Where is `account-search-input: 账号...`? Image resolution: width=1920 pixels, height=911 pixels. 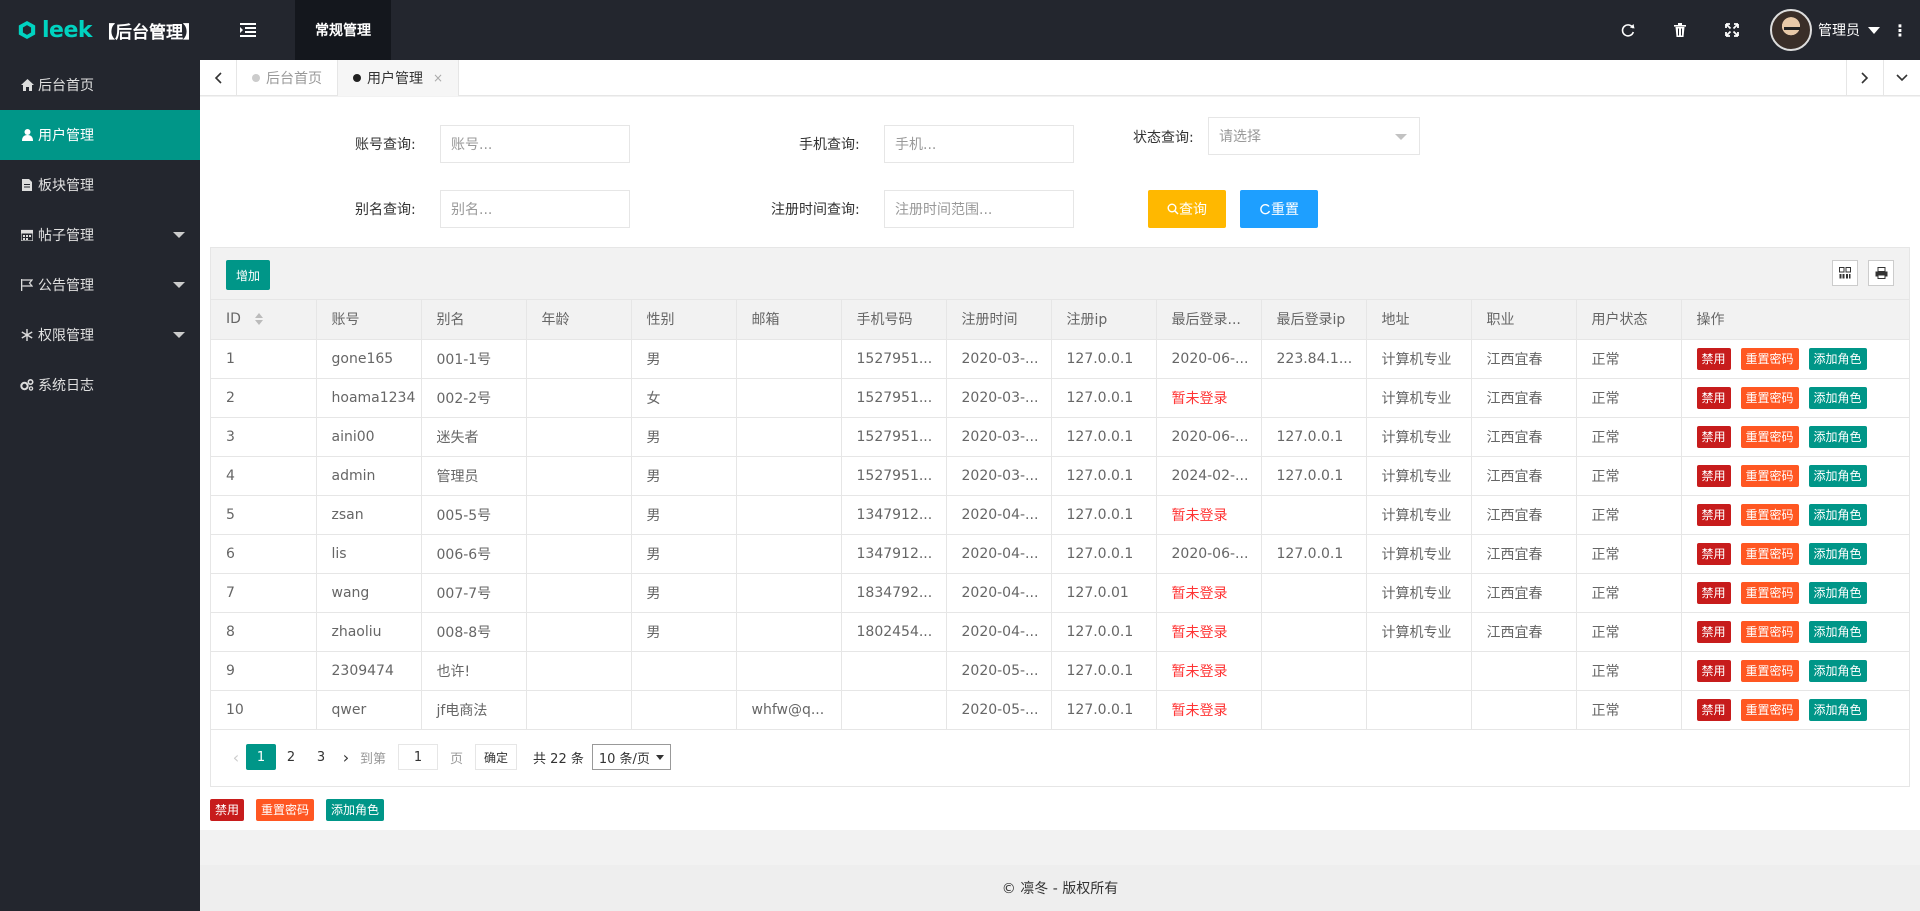
account-search-input: 账号... is located at coordinates (535, 144).